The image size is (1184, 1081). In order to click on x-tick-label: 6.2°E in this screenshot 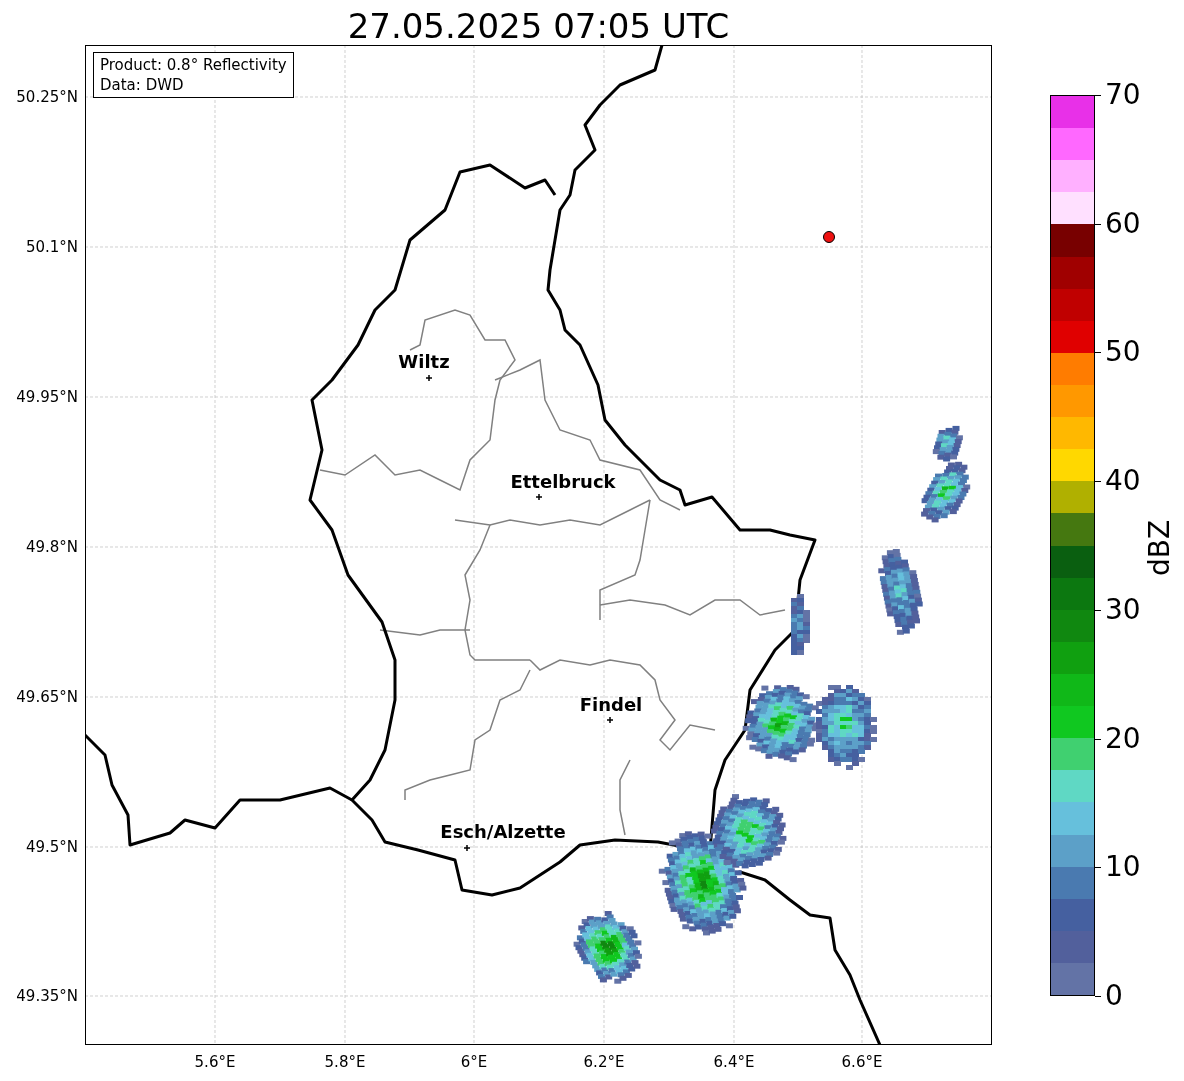, I will do `click(604, 1062)`.